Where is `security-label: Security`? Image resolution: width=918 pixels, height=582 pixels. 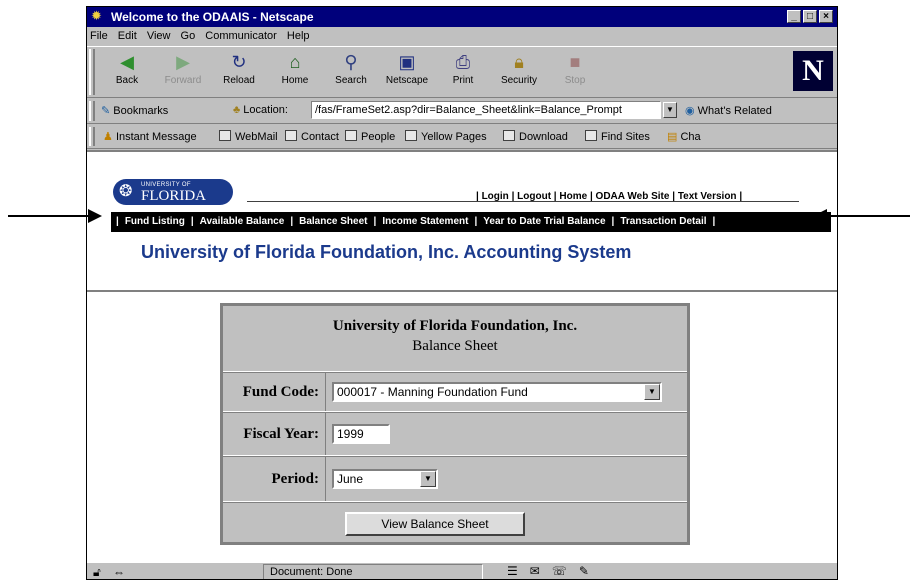
security-label: Security is located at coordinates (519, 80).